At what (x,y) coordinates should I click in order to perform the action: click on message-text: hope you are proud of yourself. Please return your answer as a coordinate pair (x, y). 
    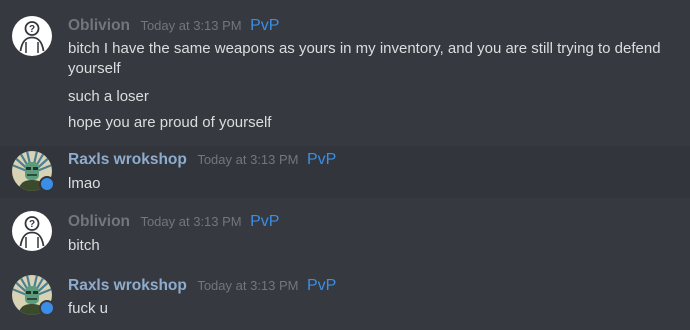
    Looking at the image, I should click on (170, 122).